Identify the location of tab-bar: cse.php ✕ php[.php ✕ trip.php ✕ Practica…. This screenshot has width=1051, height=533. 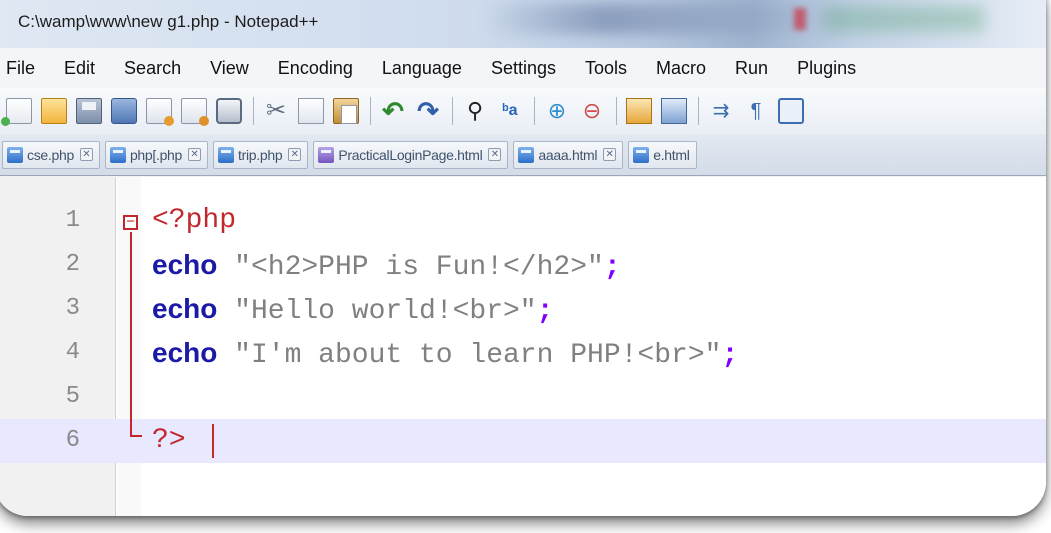
(523, 155).